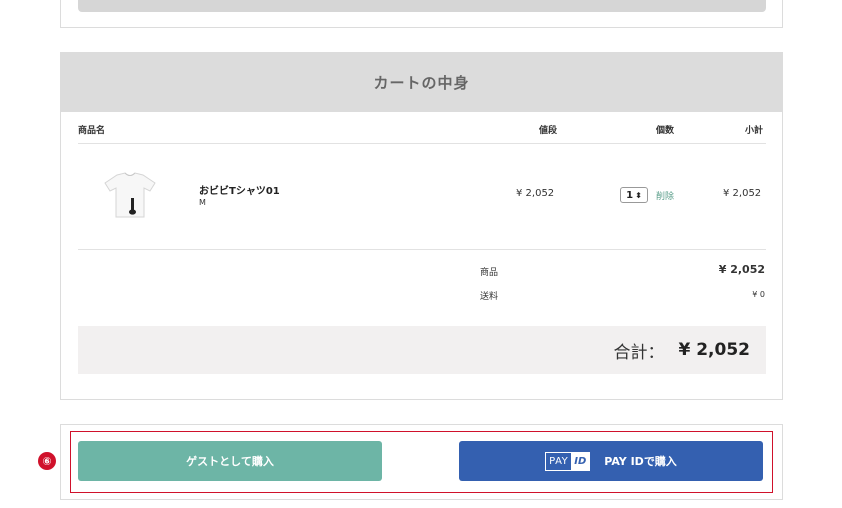 Image resolution: width=842 pixels, height=508 pixels. I want to click on payid-purchase-button: PAY ID PAY IDで購入, so click(611, 461).